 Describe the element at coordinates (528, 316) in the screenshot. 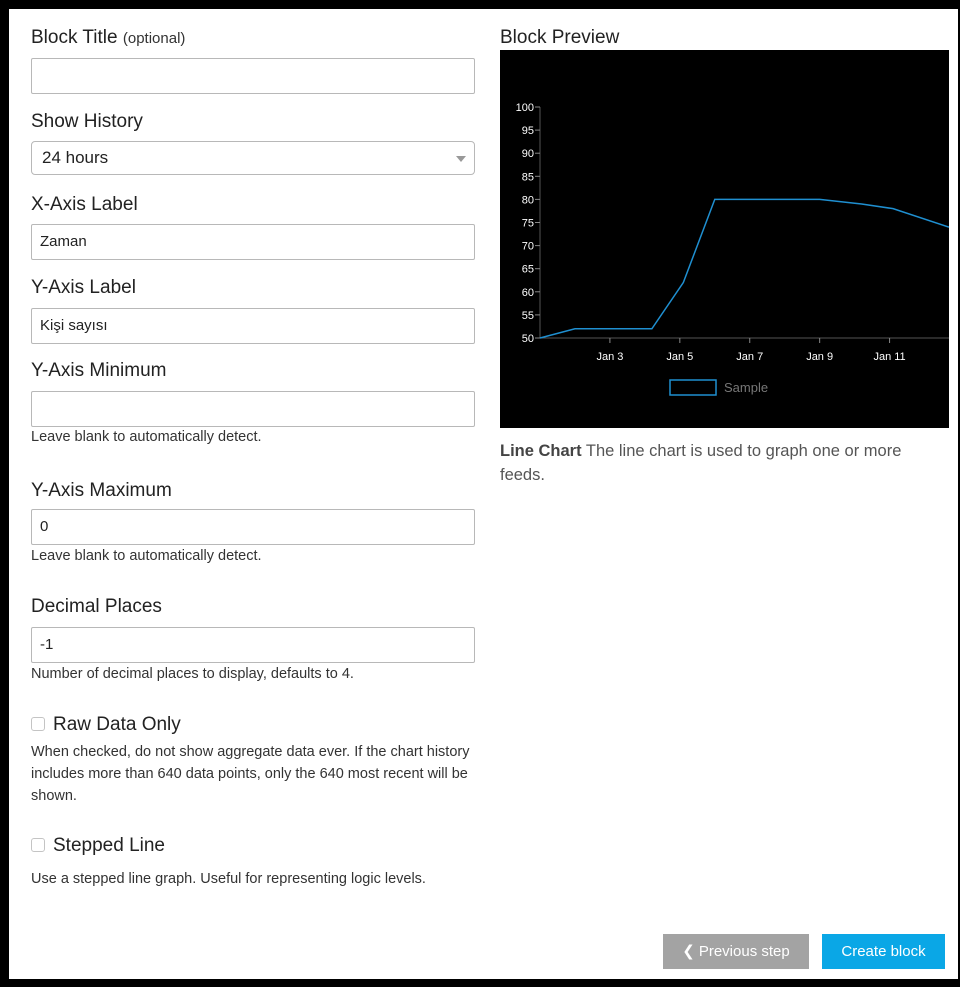

I see `y-tick-label: 55` at that location.